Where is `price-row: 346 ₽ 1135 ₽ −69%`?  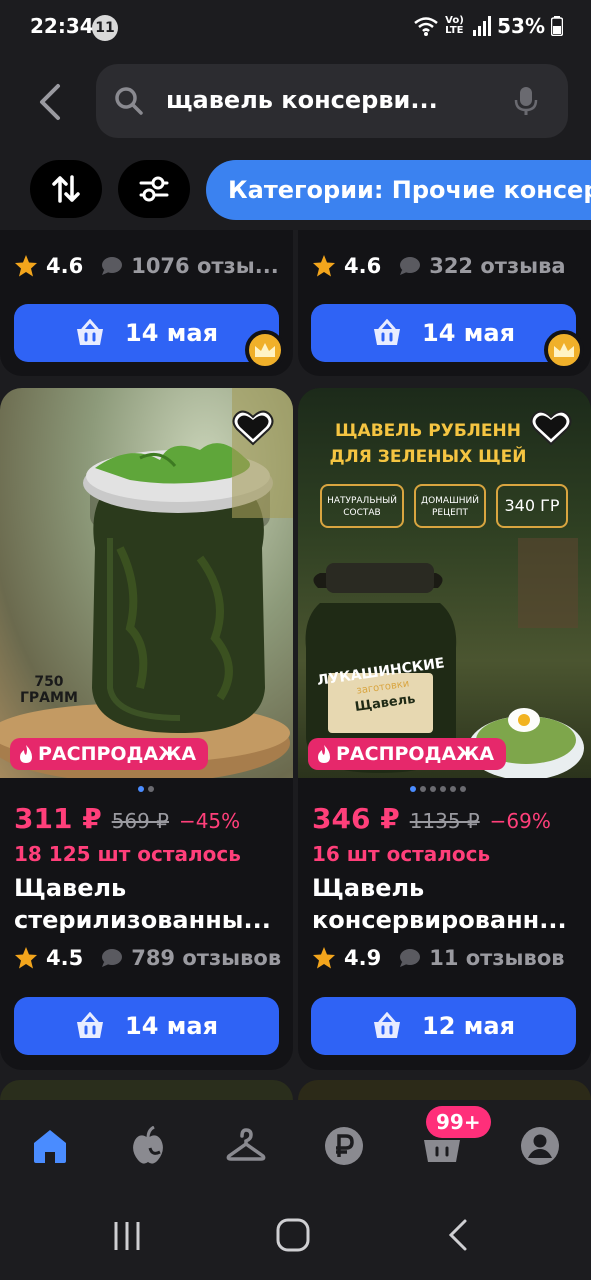
price-row: 346 ₽ 1135 ₽ −69% is located at coordinates (431, 818).